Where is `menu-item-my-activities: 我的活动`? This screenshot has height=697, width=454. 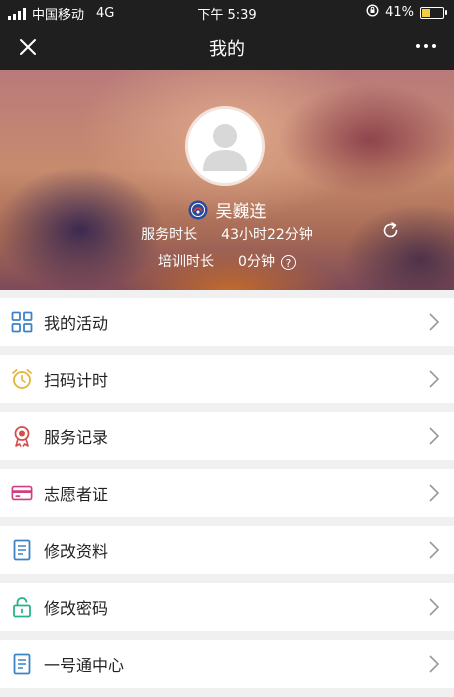 menu-item-my-activities: 我的活动 is located at coordinates (227, 322).